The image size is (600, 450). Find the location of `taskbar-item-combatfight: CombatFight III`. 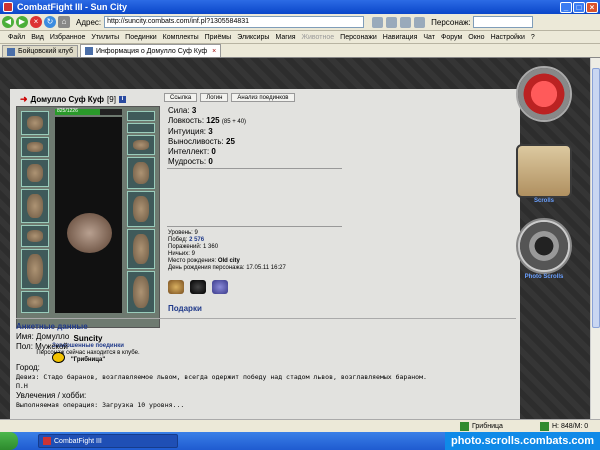

taskbar-item-combatfight: CombatFight III is located at coordinates (108, 441).